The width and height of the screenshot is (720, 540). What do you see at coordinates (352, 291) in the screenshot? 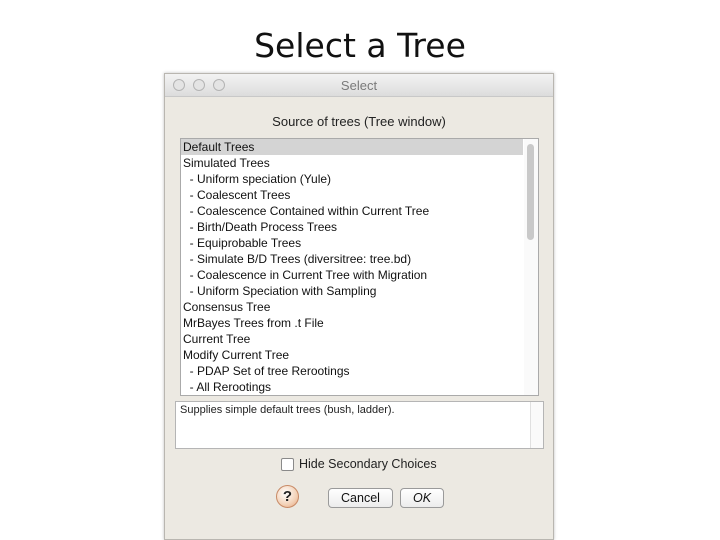
I see `list-item: - Uniform Speciation with Sampling` at bounding box center [352, 291].